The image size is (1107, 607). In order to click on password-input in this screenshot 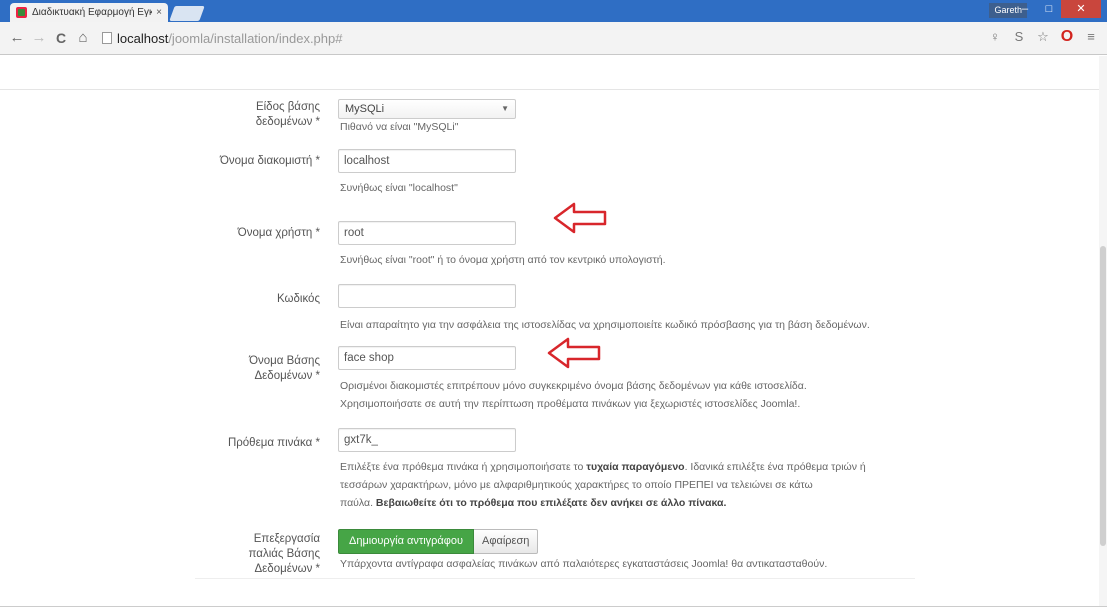, I will do `click(427, 296)`.